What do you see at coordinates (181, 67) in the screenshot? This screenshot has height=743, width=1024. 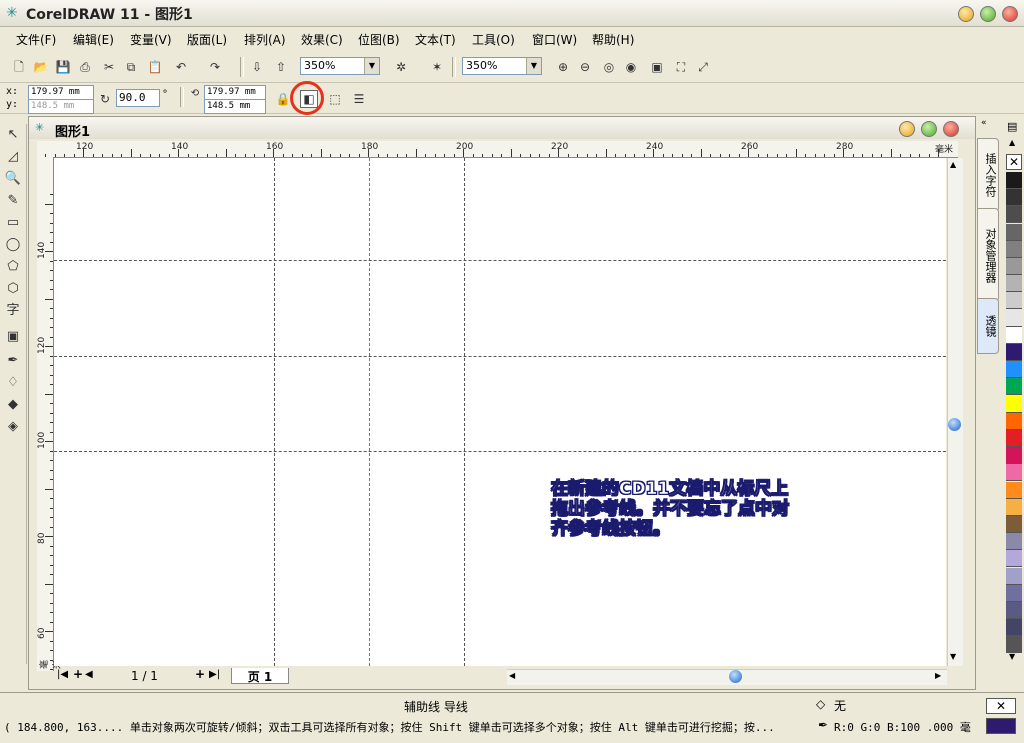 I see `undo-icon: ↶` at bounding box center [181, 67].